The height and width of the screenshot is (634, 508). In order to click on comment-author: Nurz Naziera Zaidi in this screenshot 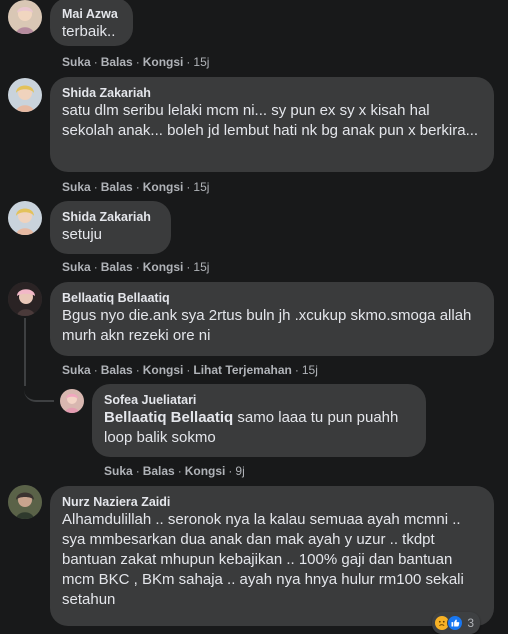, I will do `click(272, 502)`.